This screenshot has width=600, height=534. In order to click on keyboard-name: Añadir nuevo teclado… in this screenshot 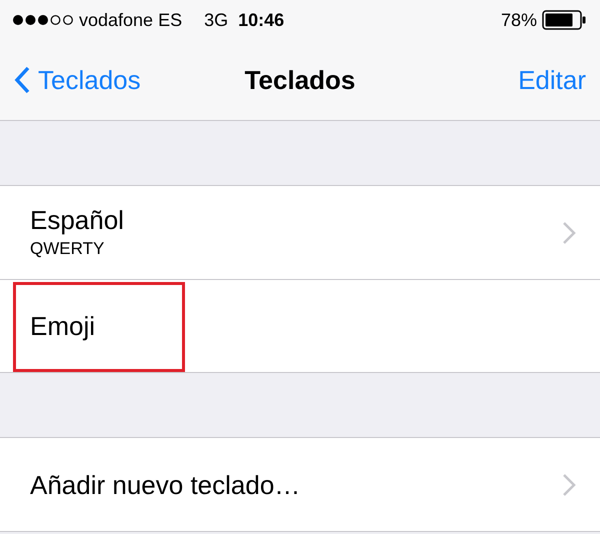, I will do `click(165, 484)`.